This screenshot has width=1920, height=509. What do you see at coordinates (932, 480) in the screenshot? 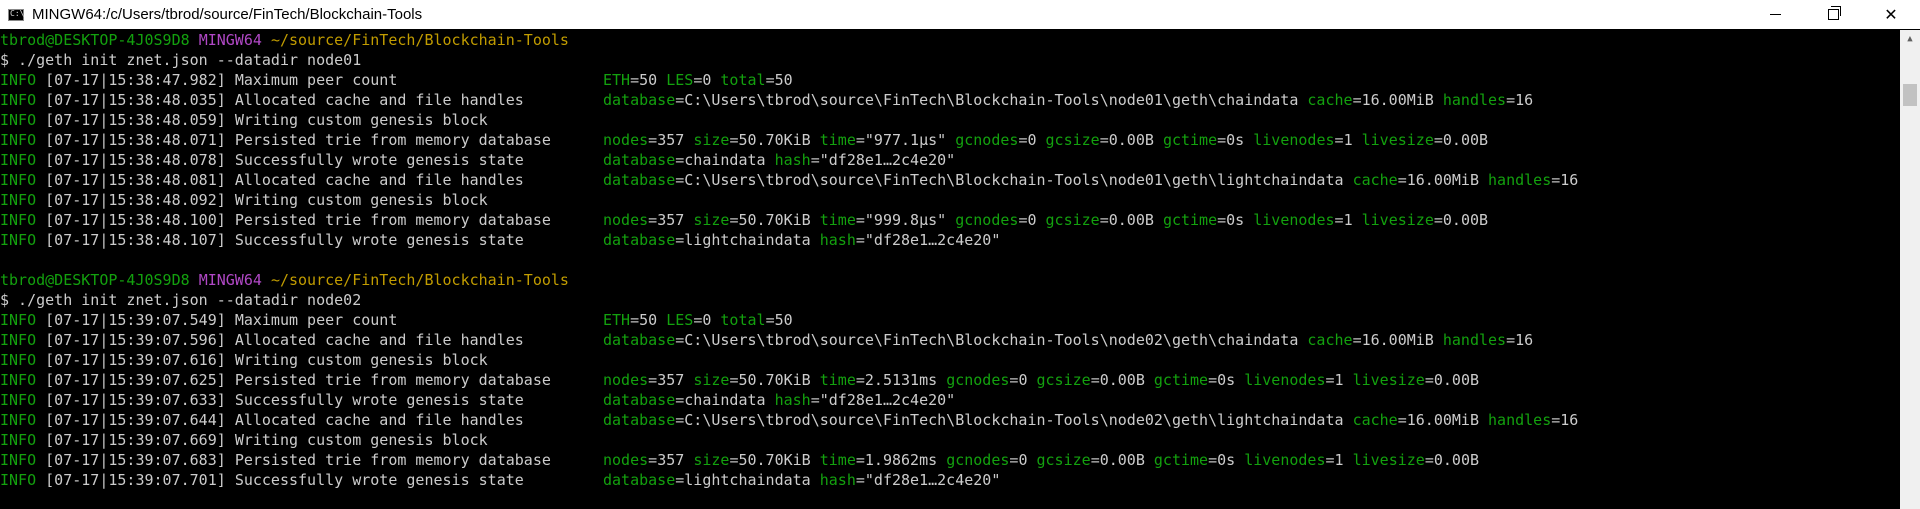
I see `field-value: "df28e1…2c4e20"` at bounding box center [932, 480].